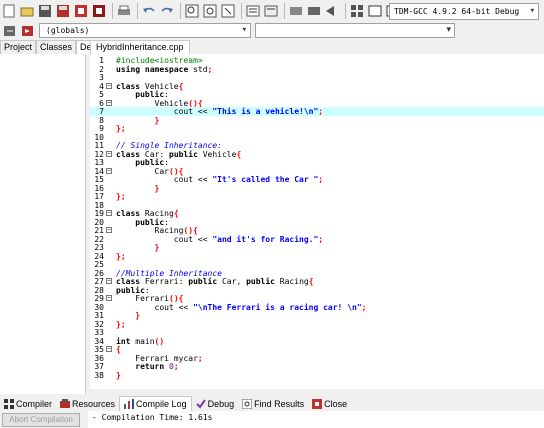  What do you see at coordinates (192, 11) in the screenshot?
I see `find-icon` at bounding box center [192, 11].